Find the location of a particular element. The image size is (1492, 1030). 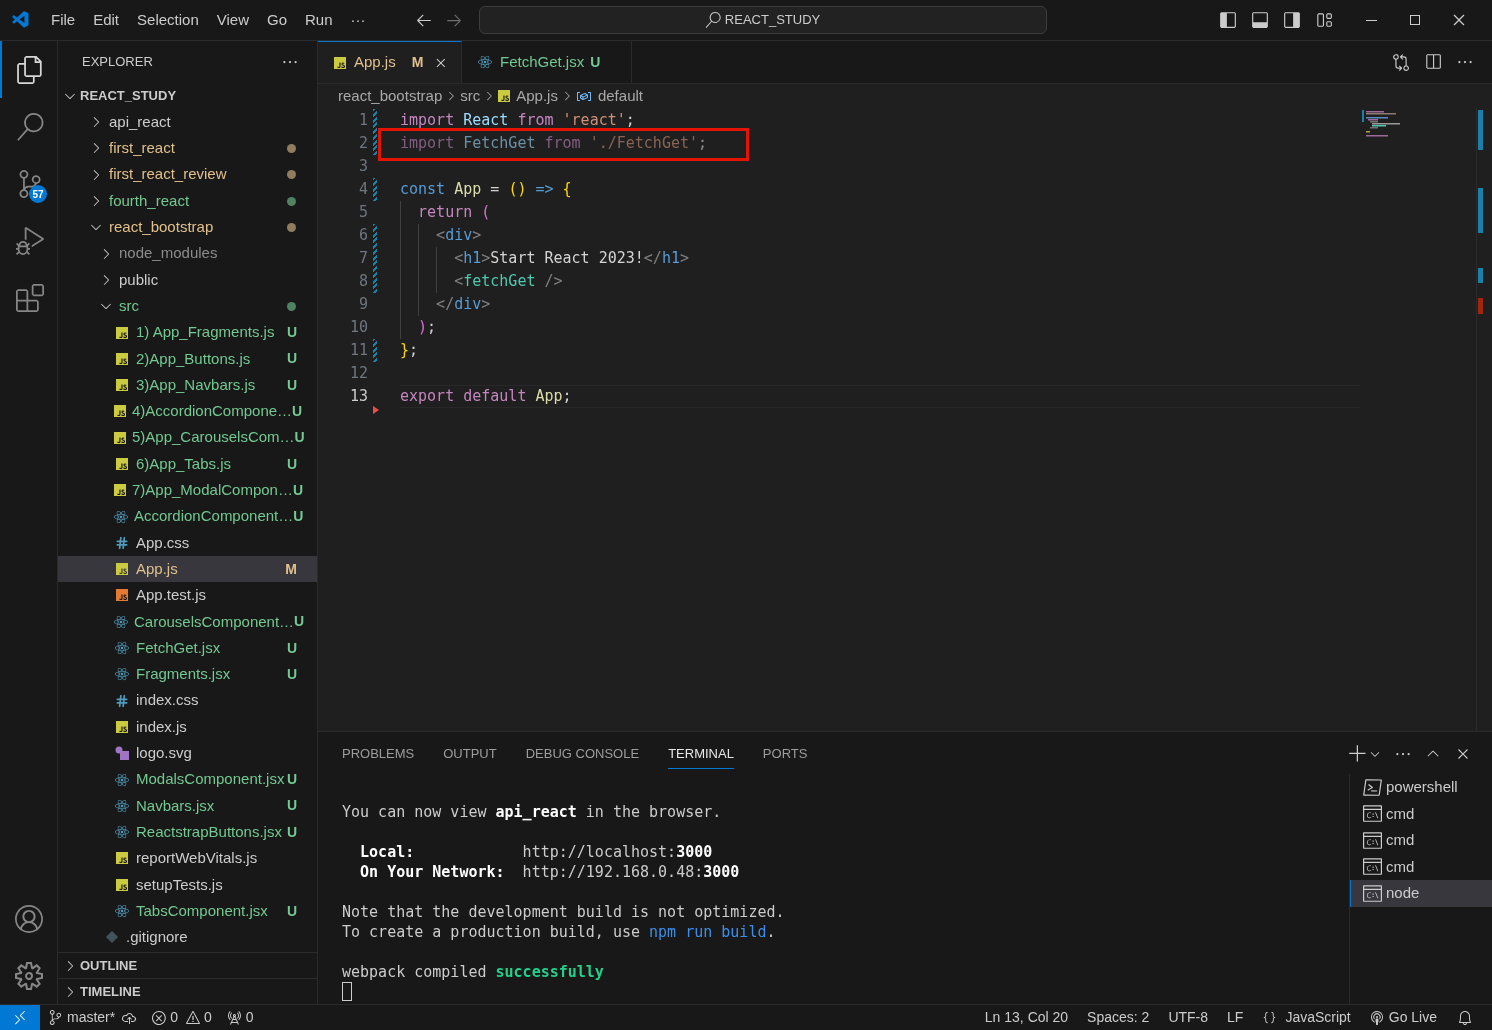

compare-changes-icon is located at coordinates (1401, 62).